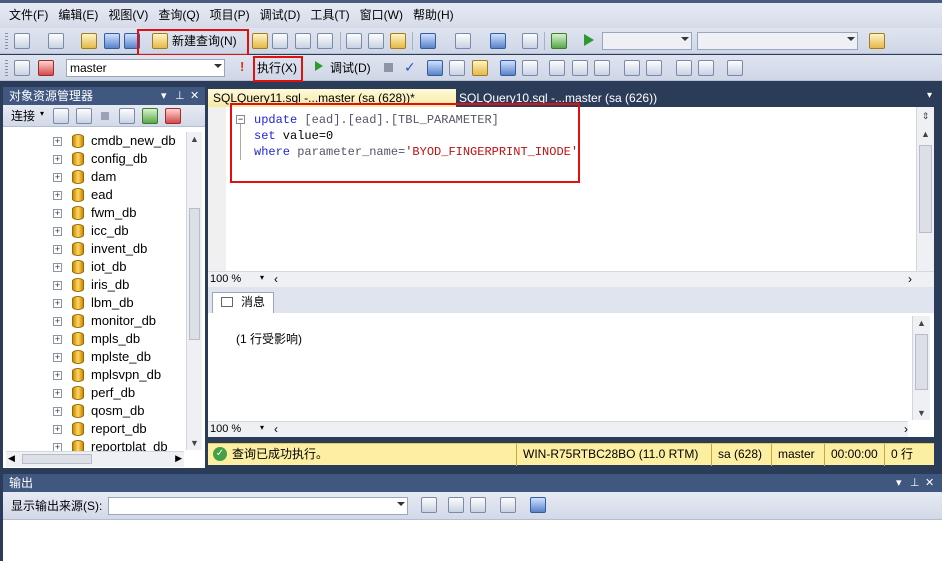 This screenshot has height=561, width=942. What do you see at coordinates (95, 159) in the screenshot?
I see `tree-item-database: + config_db` at bounding box center [95, 159].